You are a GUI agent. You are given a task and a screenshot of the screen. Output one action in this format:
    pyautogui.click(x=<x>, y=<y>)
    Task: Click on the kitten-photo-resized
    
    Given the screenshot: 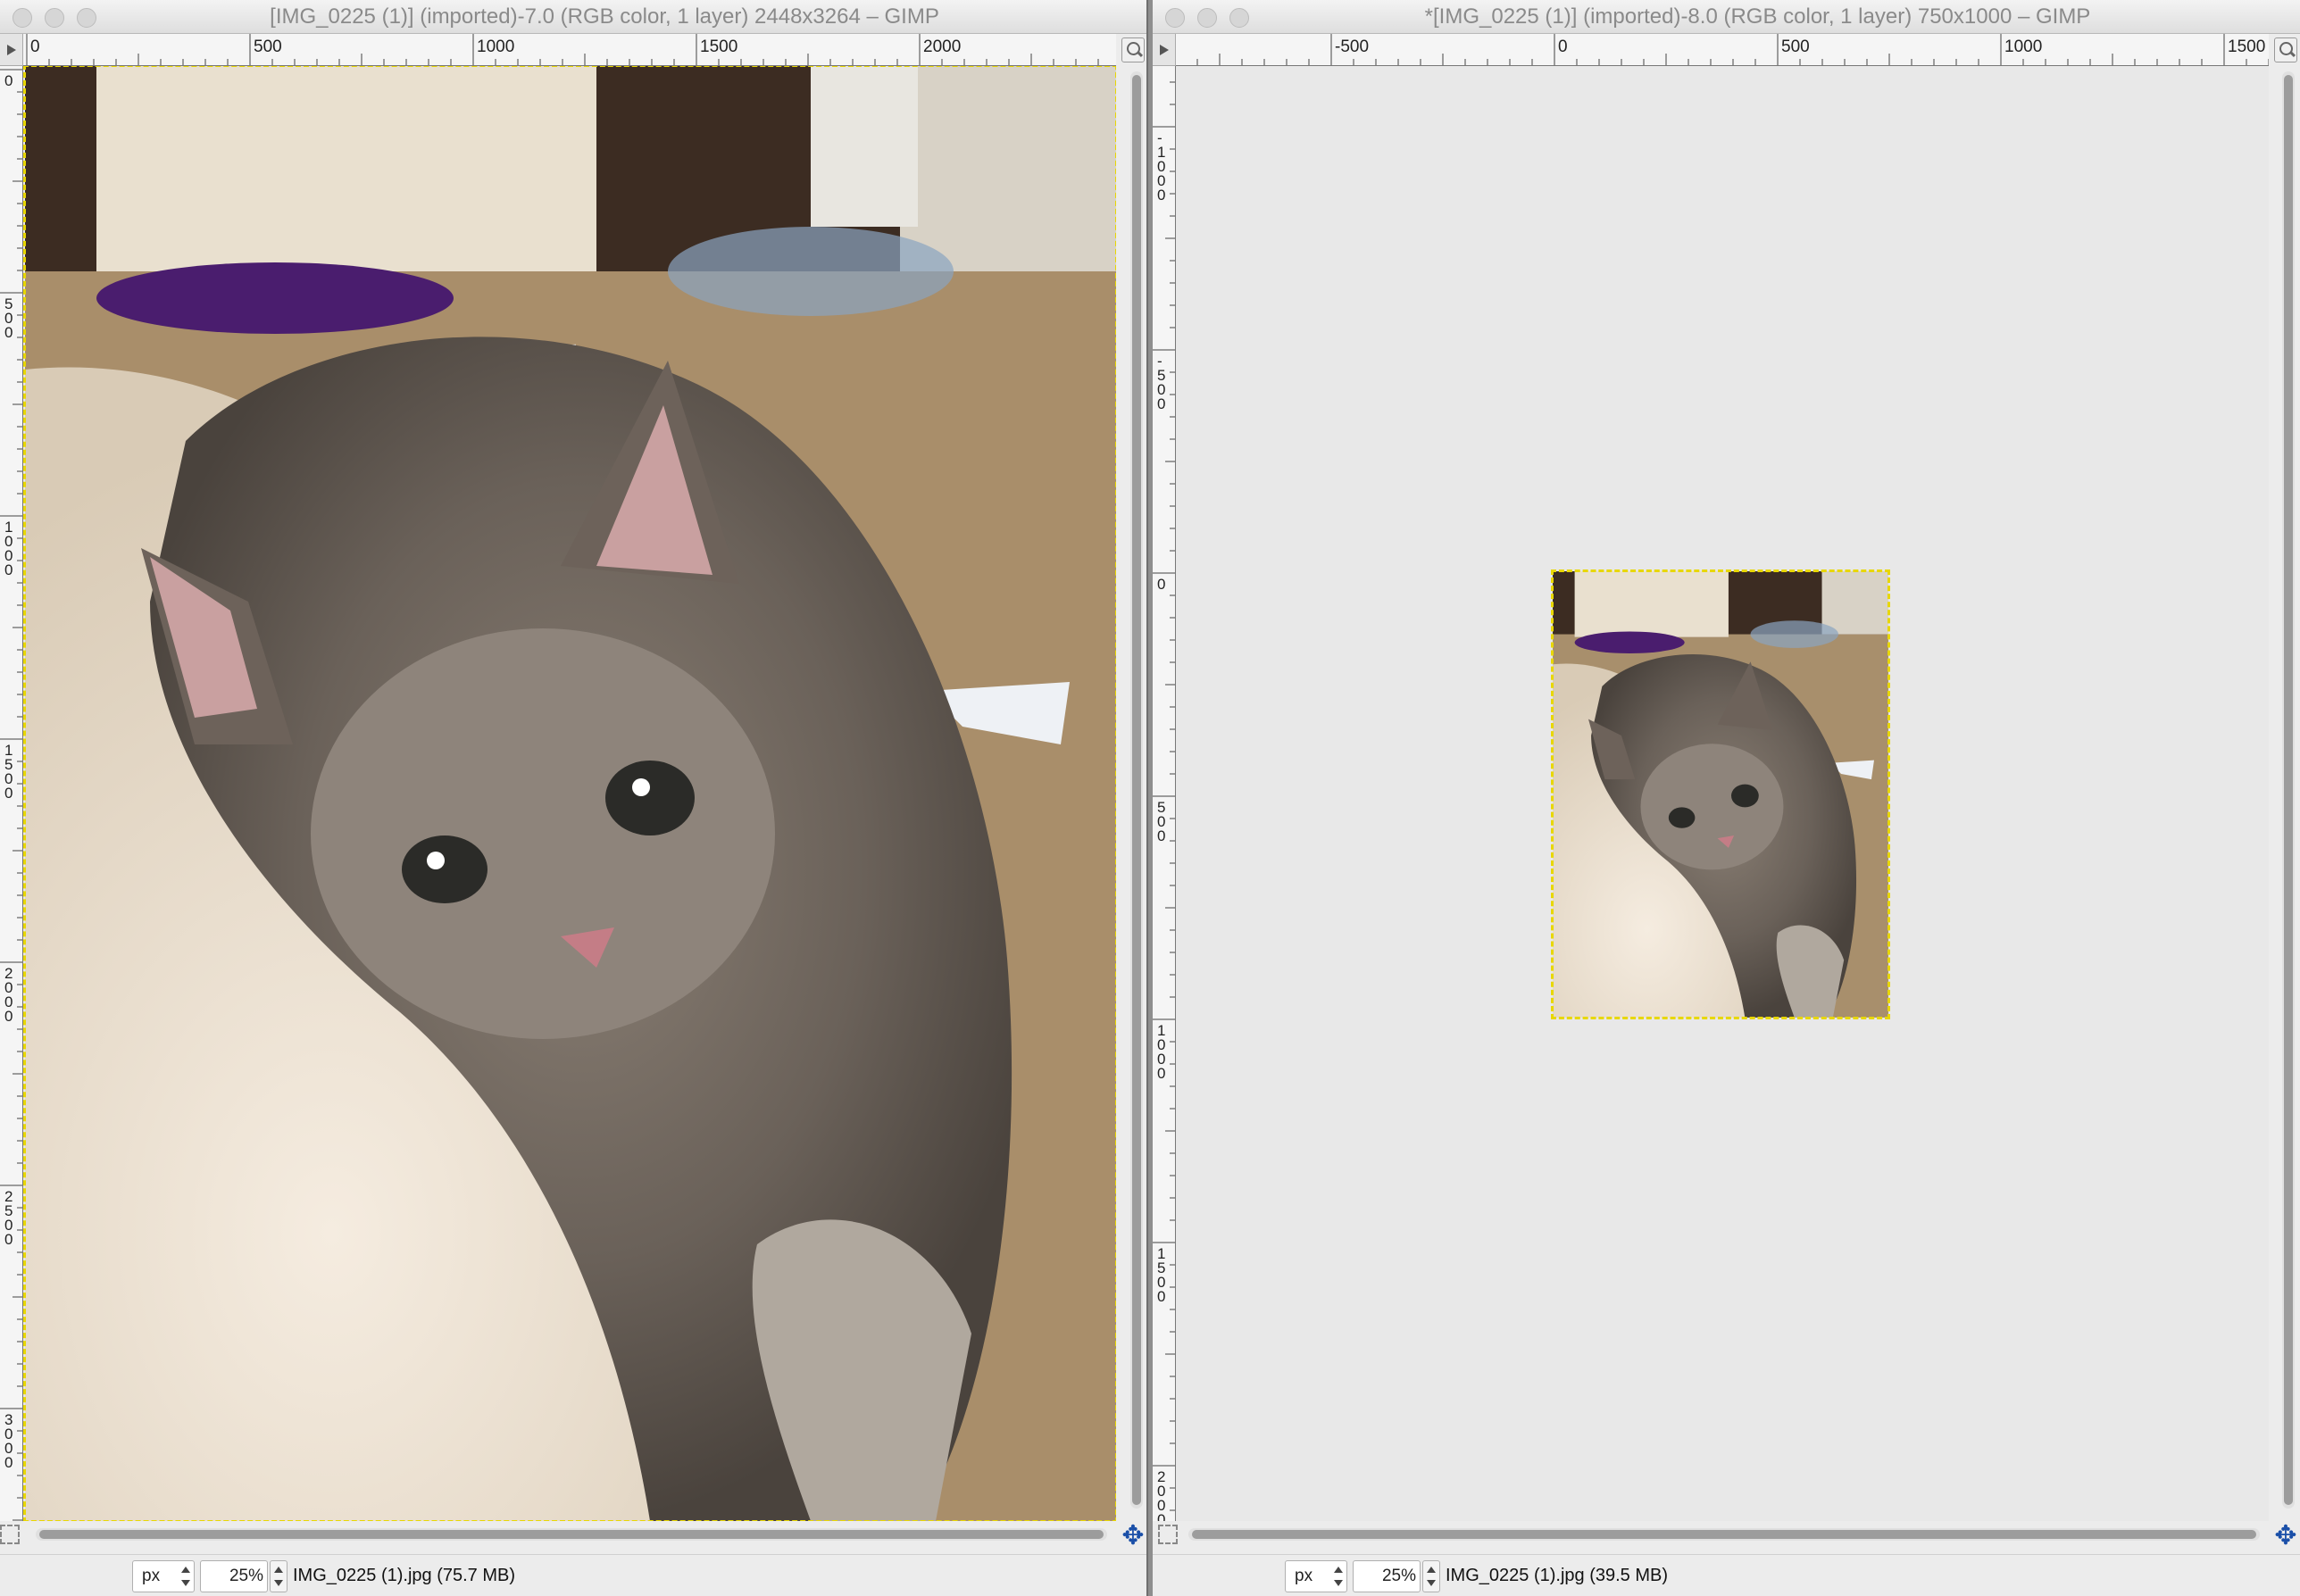 What is the action you would take?
    pyautogui.click(x=1721, y=794)
    